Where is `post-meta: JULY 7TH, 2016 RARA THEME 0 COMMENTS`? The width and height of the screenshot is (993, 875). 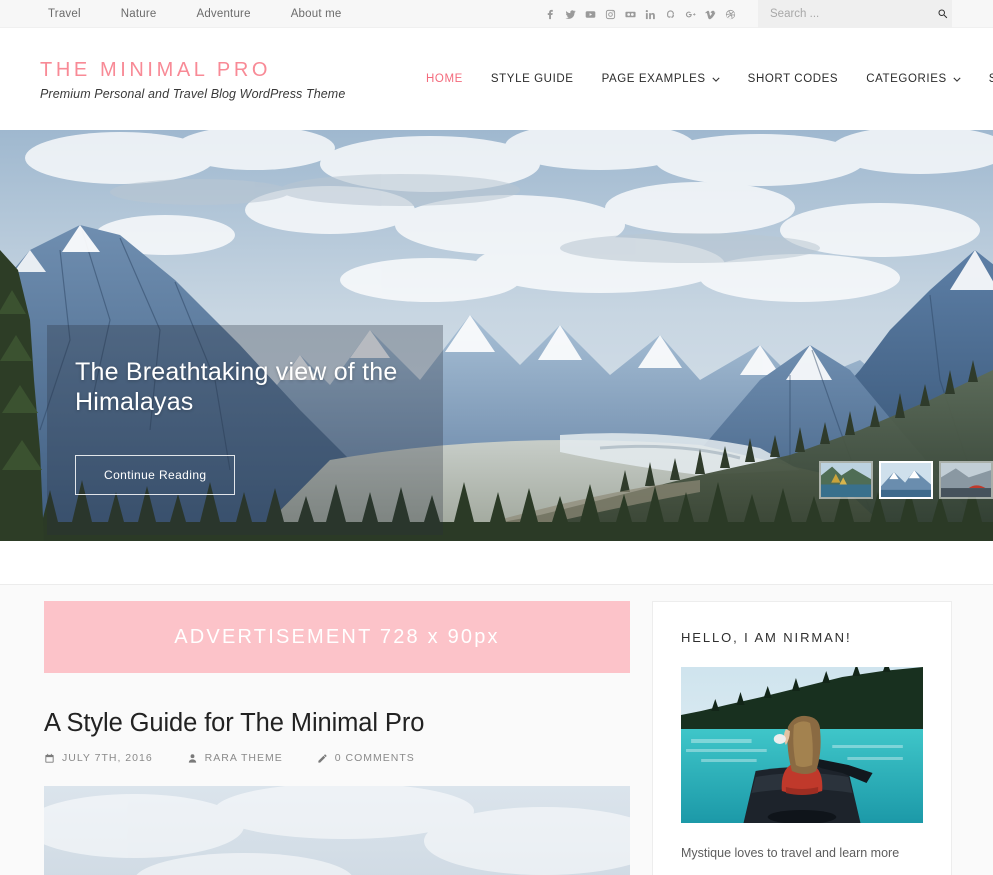 post-meta: JULY 7TH, 2016 RARA THEME 0 COMMENTS is located at coordinates (337, 758).